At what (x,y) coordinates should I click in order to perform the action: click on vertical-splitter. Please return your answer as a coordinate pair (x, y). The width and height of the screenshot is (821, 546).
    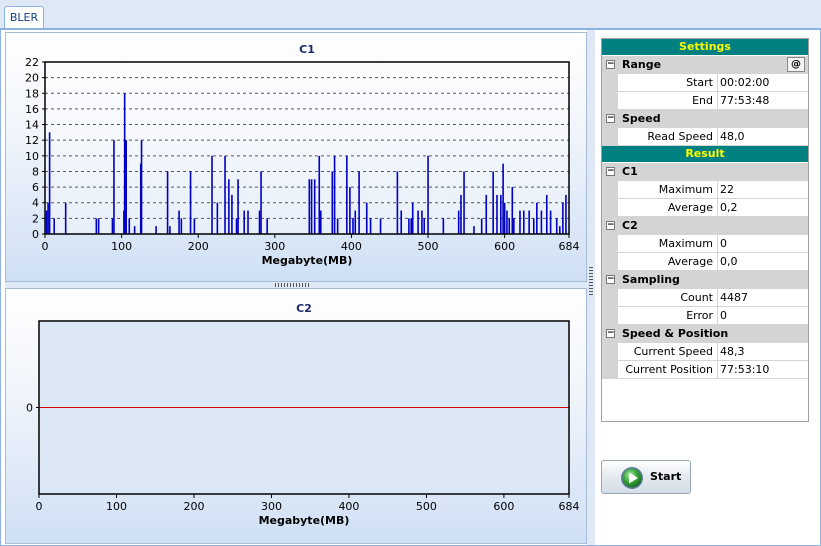
    Looking at the image, I should click on (591, 287).